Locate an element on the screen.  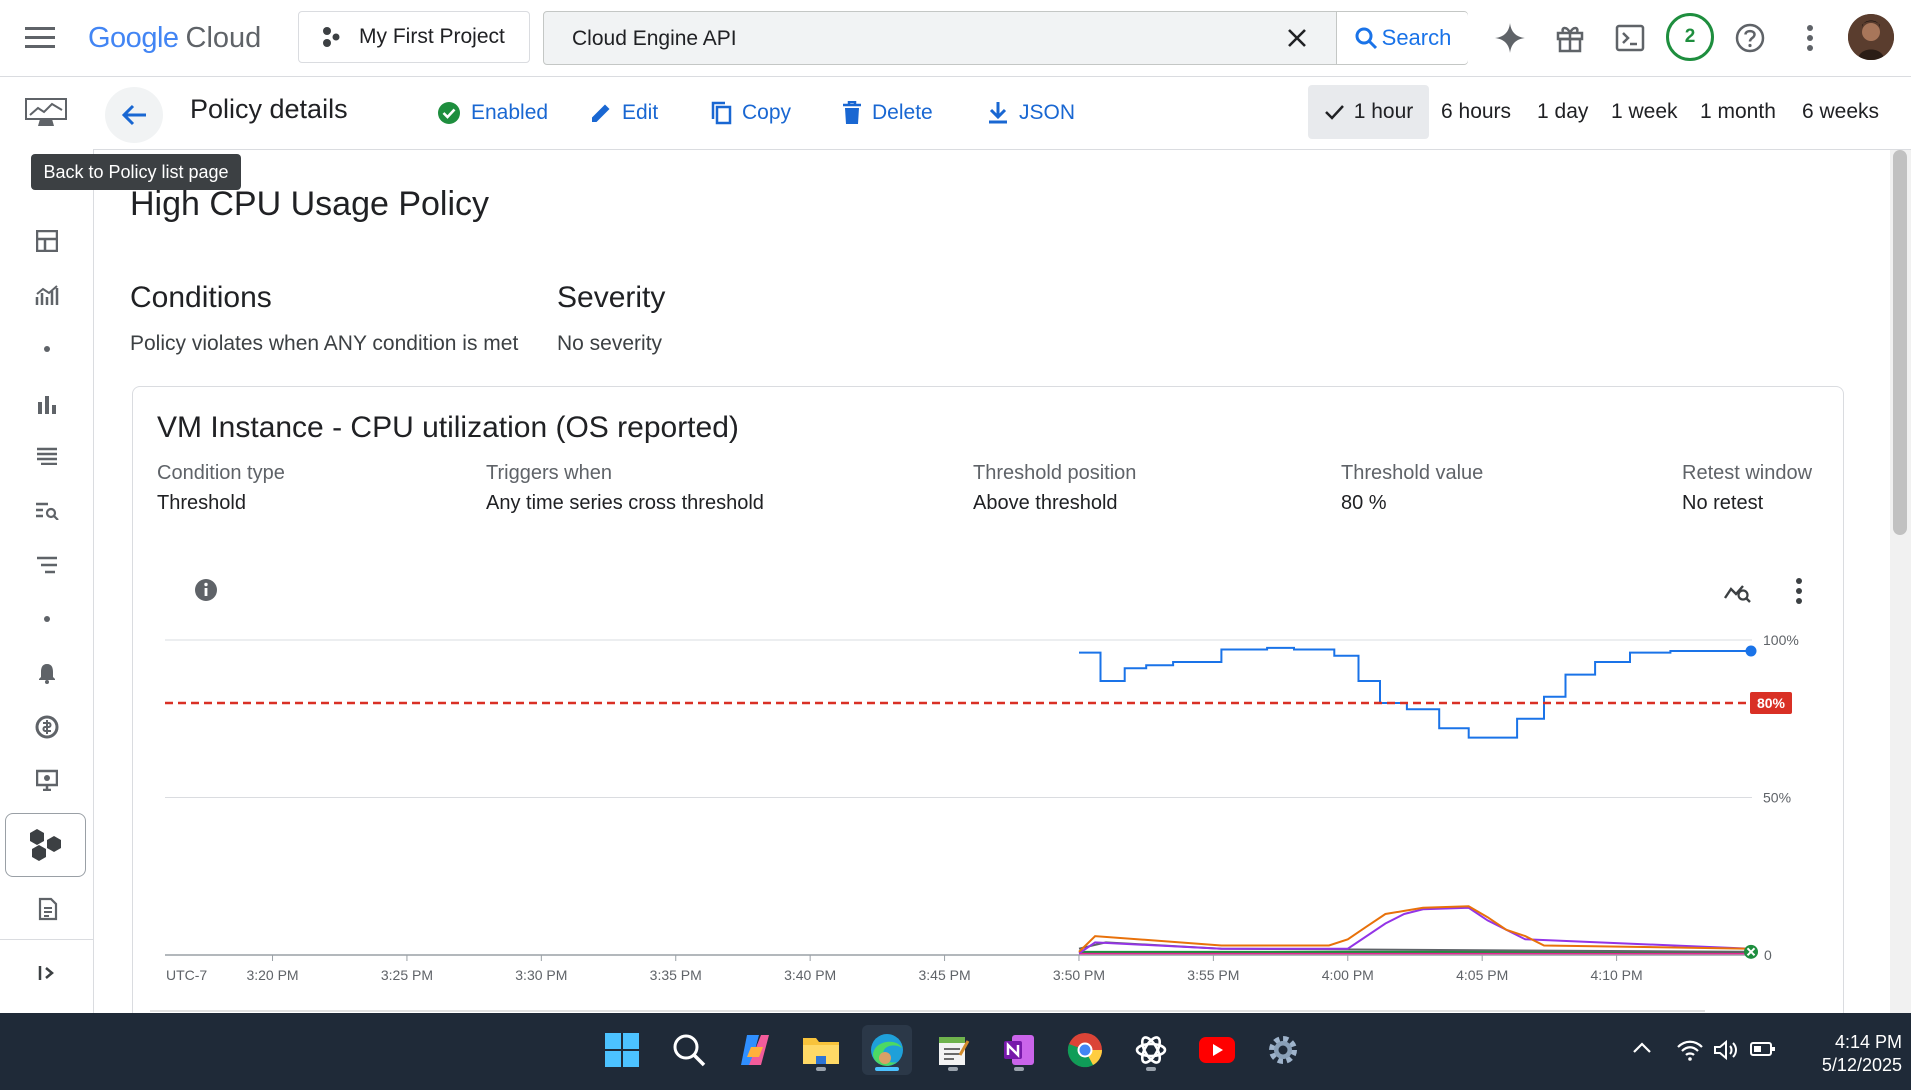
series-line is located at coordinates (1415, 692).